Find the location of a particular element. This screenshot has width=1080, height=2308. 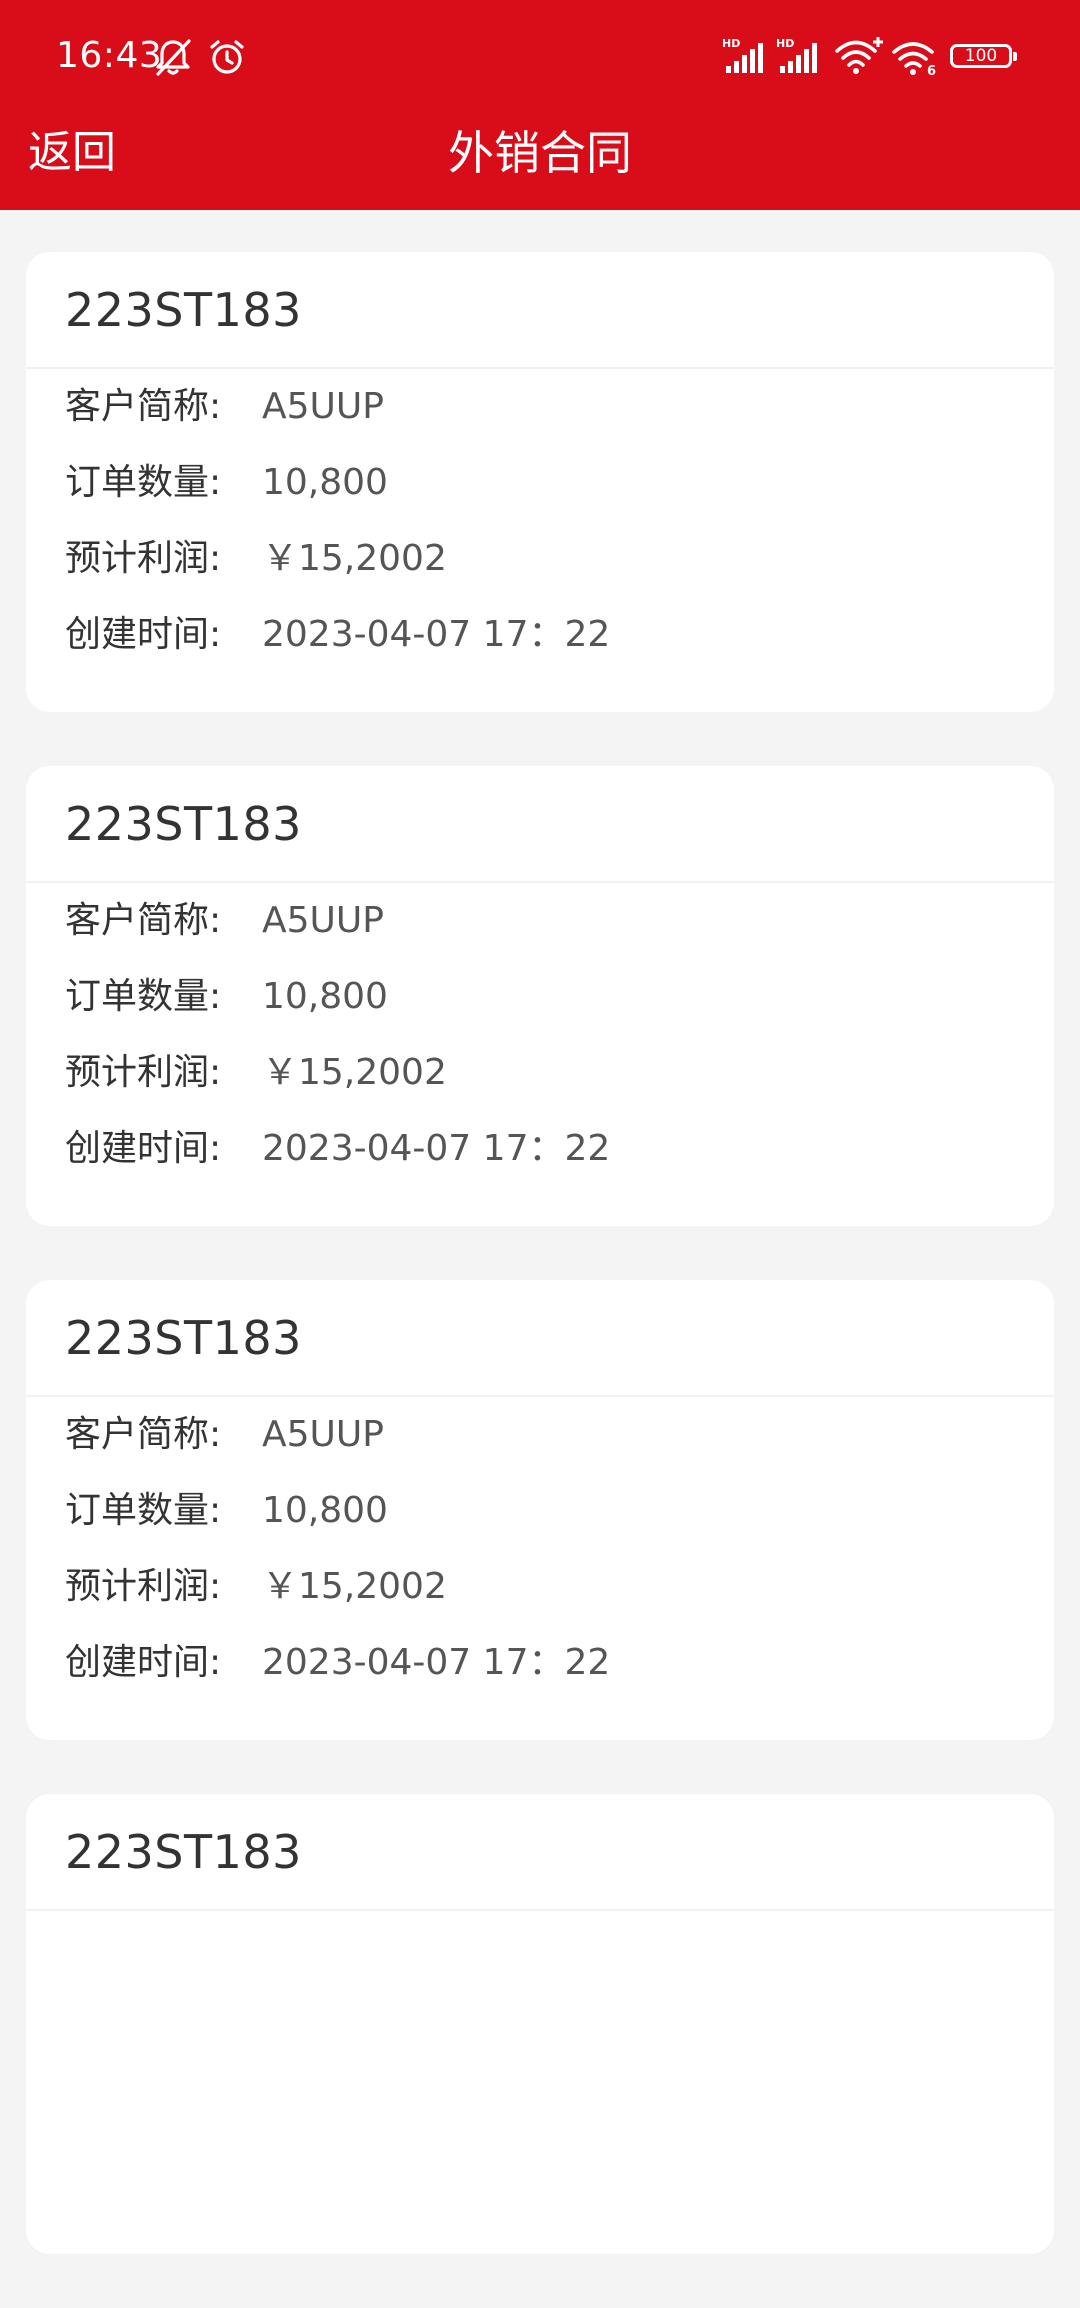

mute-icon is located at coordinates (173, 57).